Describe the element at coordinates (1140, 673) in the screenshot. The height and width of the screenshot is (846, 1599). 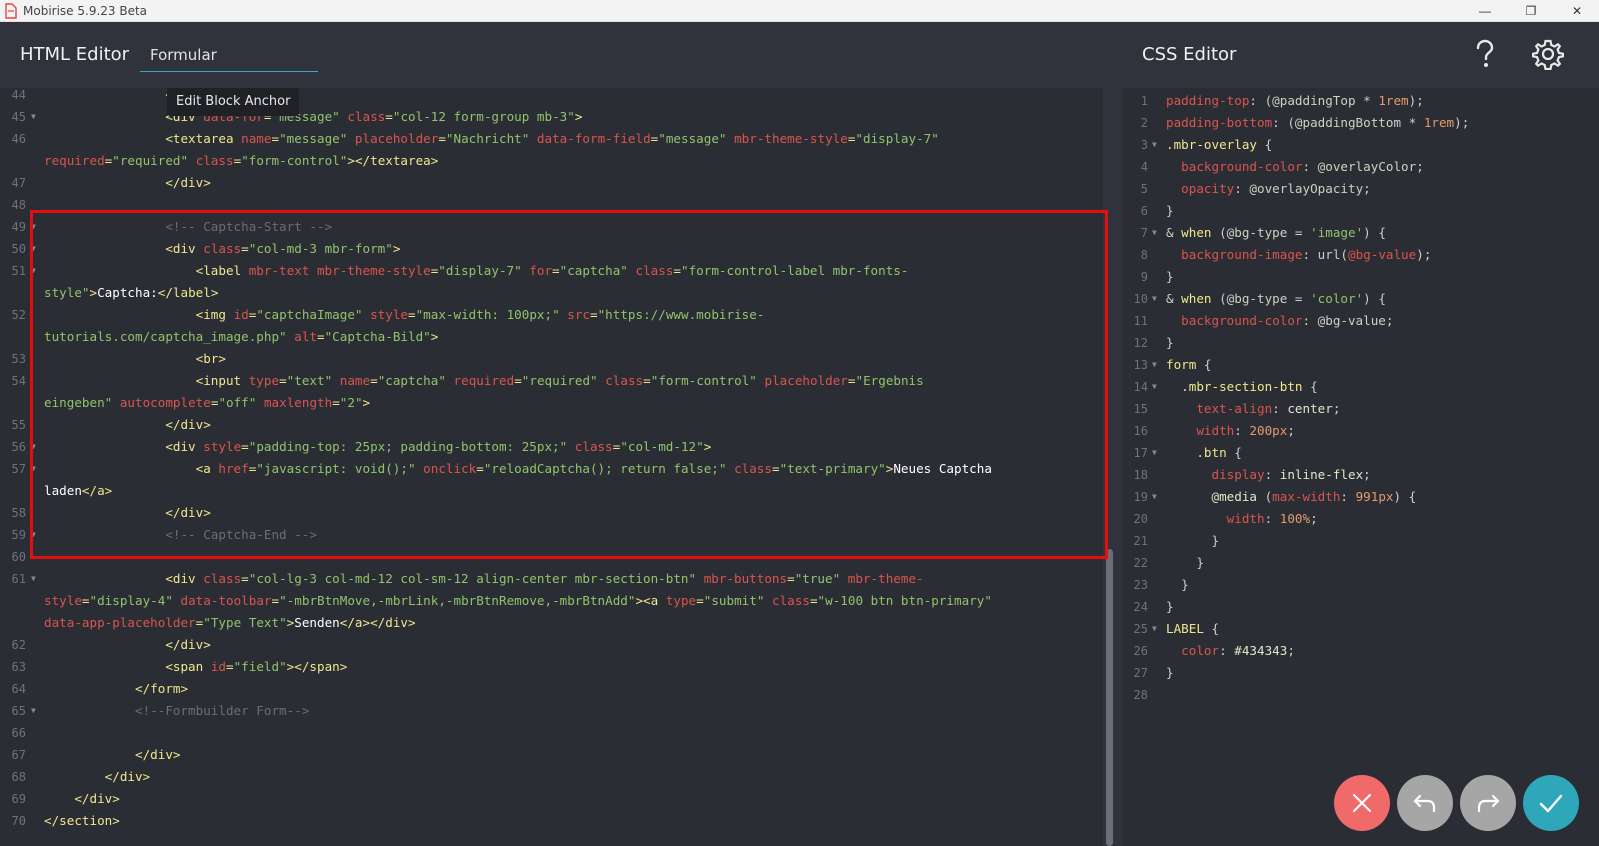
I see `line-number: 27` at that location.